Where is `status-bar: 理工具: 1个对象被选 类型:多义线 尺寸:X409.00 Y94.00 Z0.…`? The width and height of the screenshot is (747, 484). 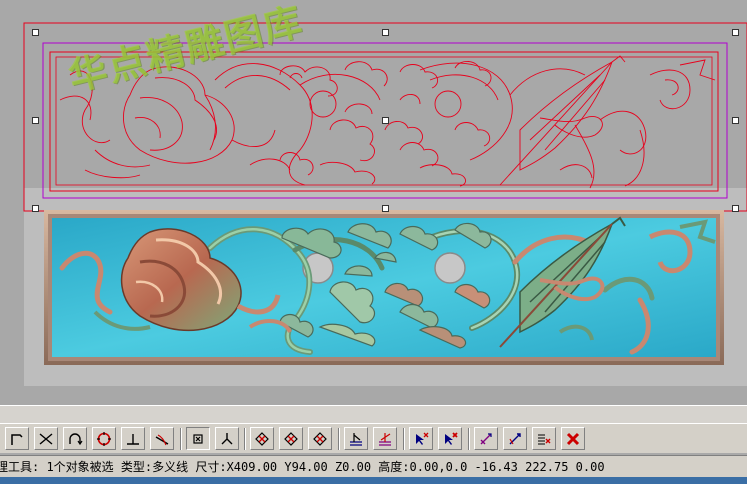
status-bar: 理工具: 1个对象被选 类型:多义线 尺寸:X409.00 Y94.00 Z0.… is located at coordinates (373, 466).